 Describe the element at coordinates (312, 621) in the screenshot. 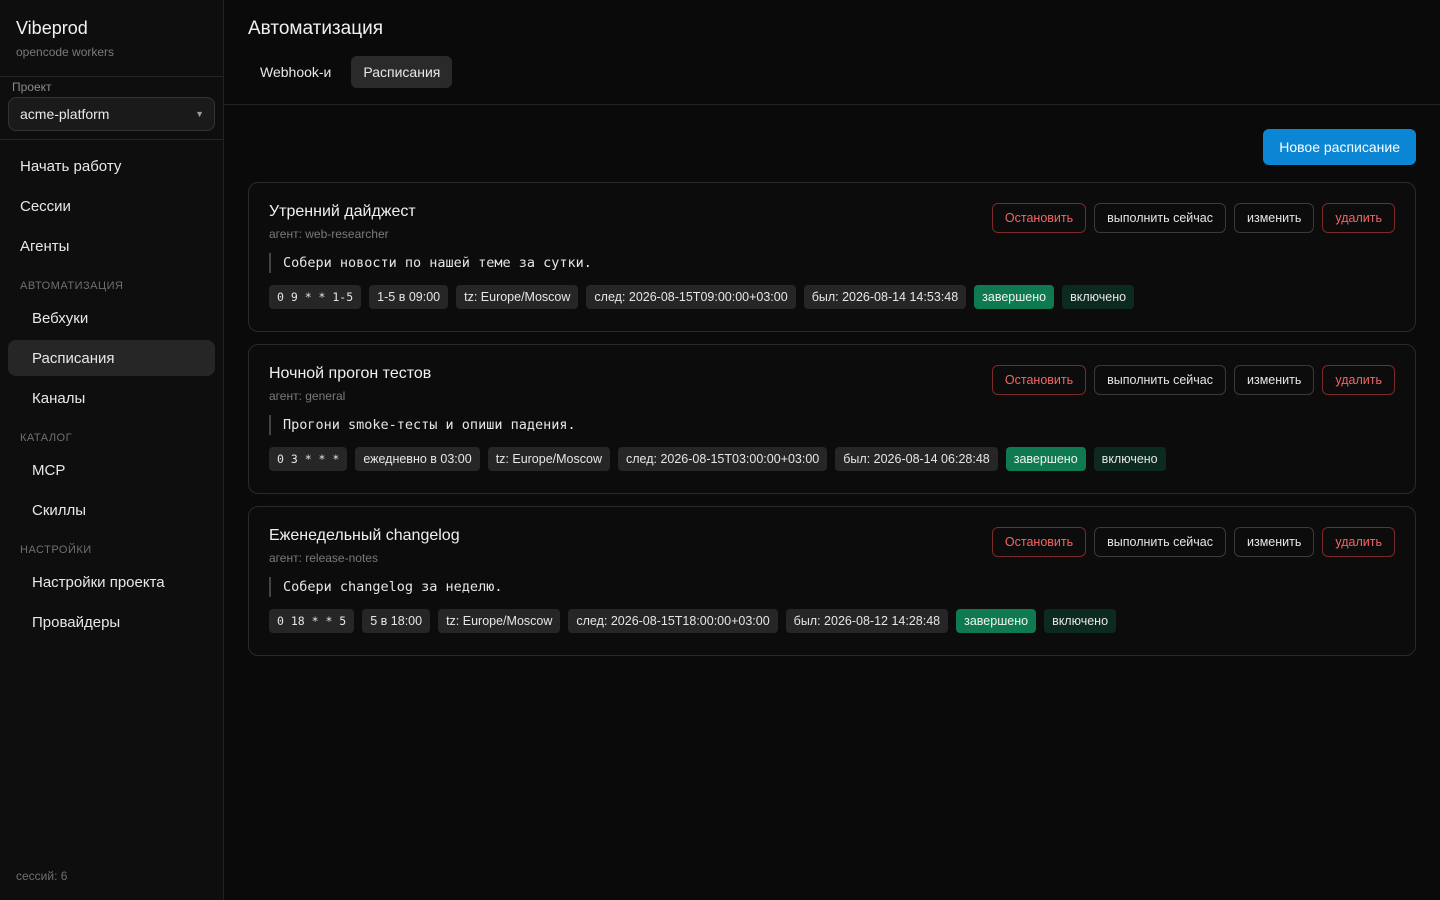

I see `cron-chip: 0 18 * * 5` at that location.